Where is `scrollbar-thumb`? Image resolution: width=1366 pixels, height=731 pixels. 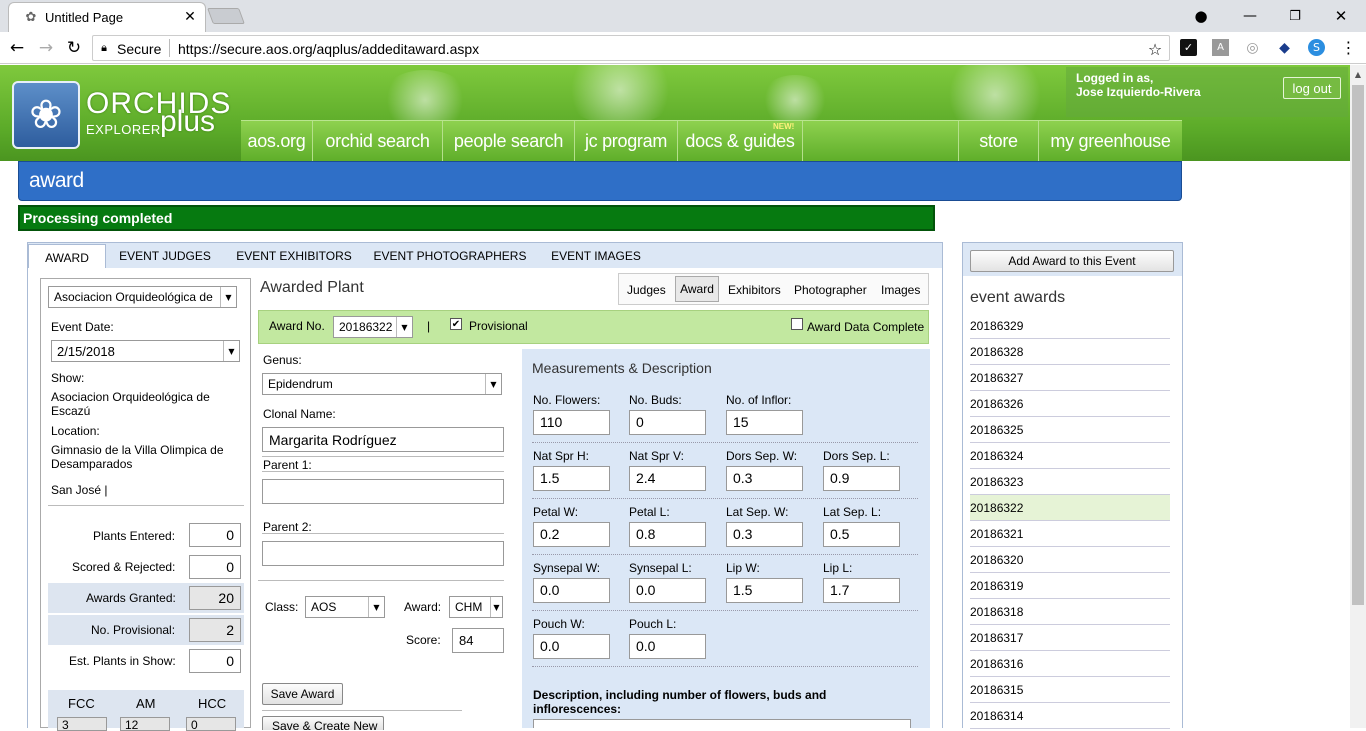 scrollbar-thumb is located at coordinates (1358, 345).